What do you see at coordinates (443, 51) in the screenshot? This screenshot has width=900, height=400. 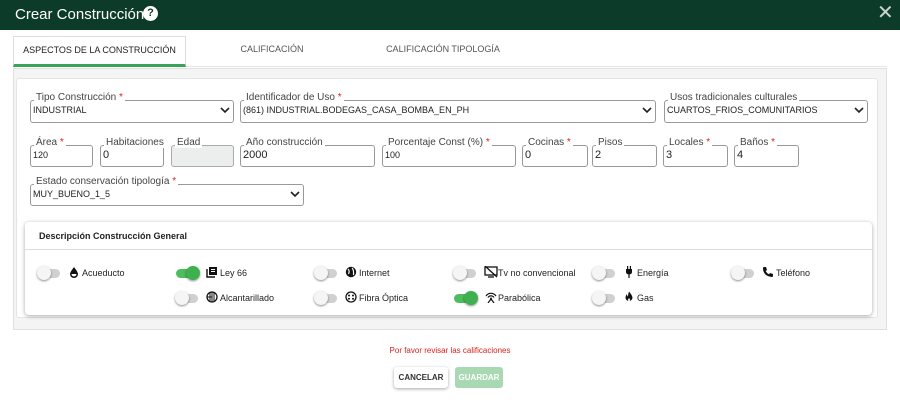 I see `tab-calificacion-tipologia: CALIFICACIÓN TIPOLOGÍA` at bounding box center [443, 51].